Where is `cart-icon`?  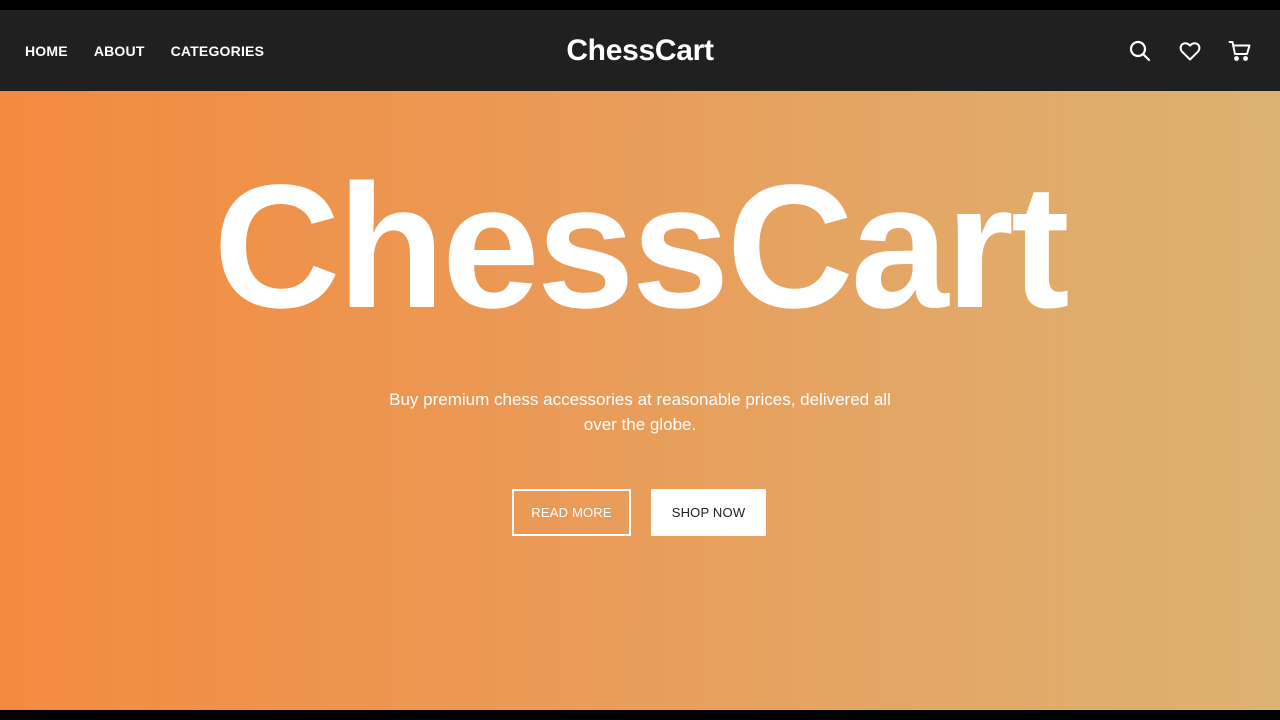
cart-icon is located at coordinates (1240, 51).